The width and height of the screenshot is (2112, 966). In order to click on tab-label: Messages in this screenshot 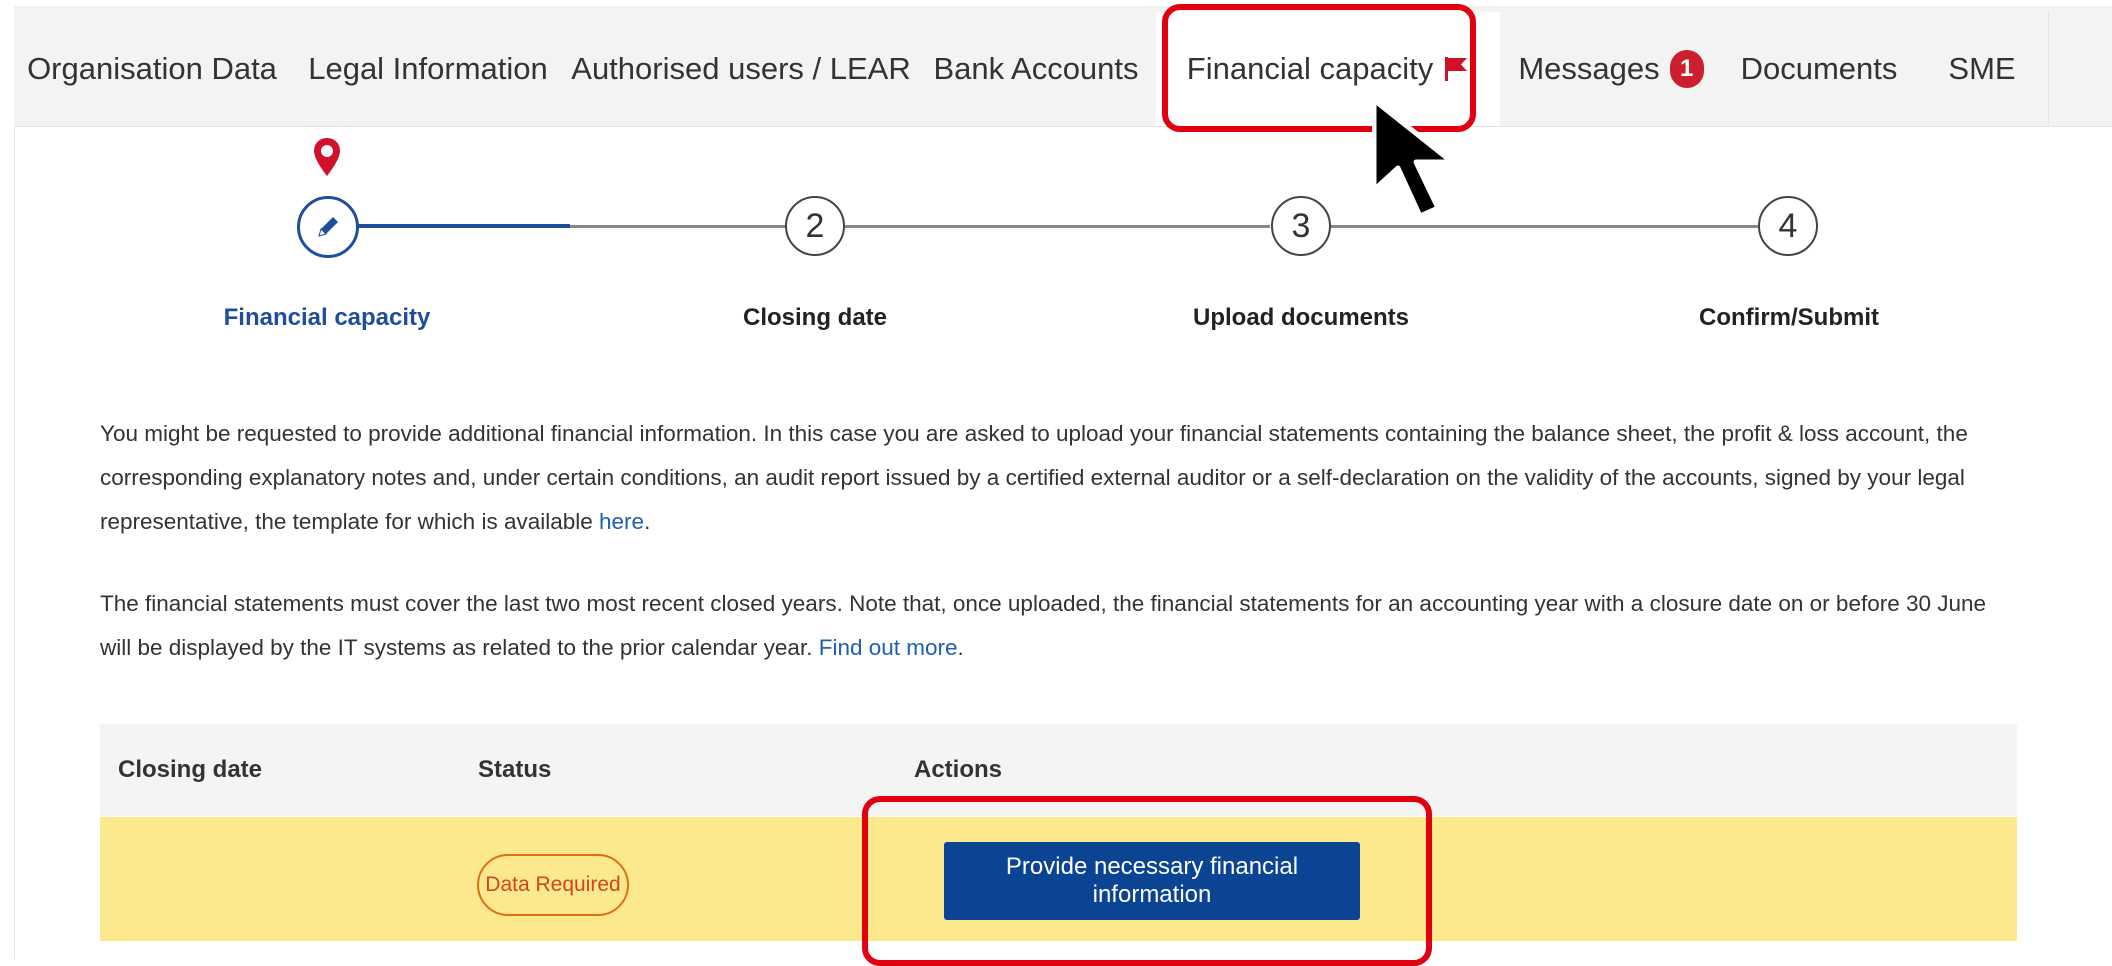, I will do `click(1589, 68)`.